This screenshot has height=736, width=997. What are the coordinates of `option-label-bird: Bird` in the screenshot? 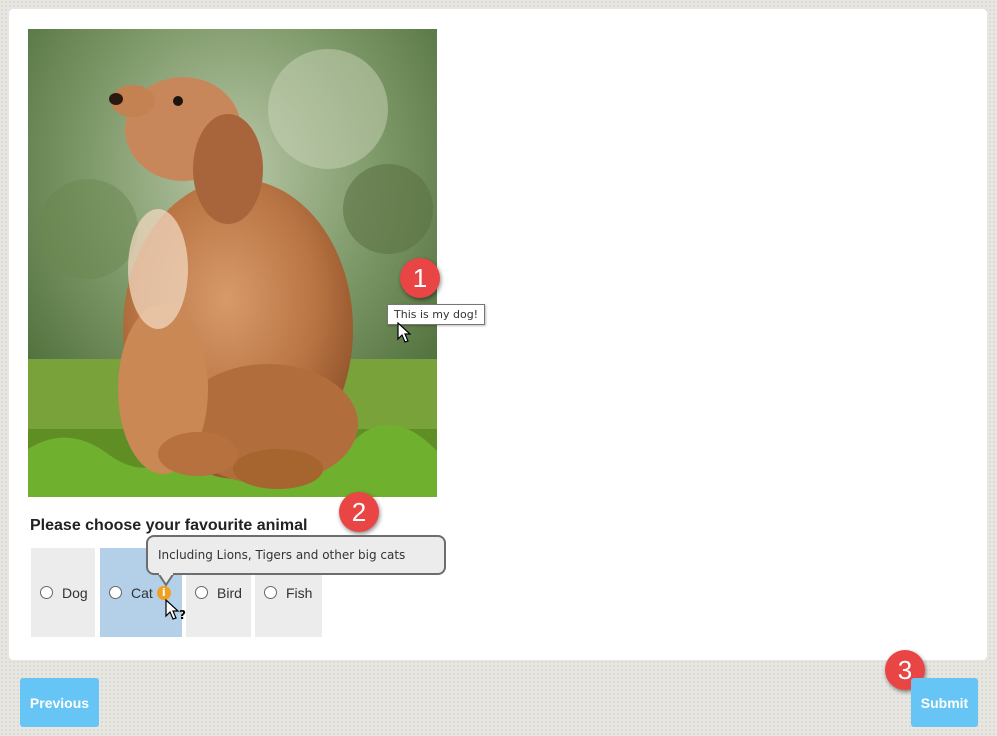 It's located at (229, 592).